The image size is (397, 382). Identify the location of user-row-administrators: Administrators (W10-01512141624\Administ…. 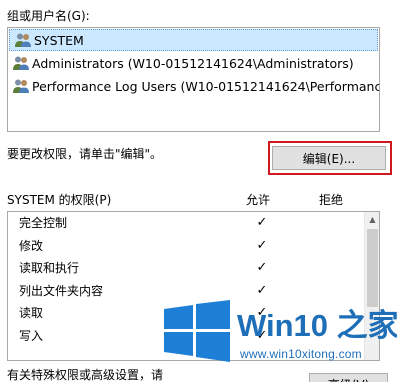
(193, 63).